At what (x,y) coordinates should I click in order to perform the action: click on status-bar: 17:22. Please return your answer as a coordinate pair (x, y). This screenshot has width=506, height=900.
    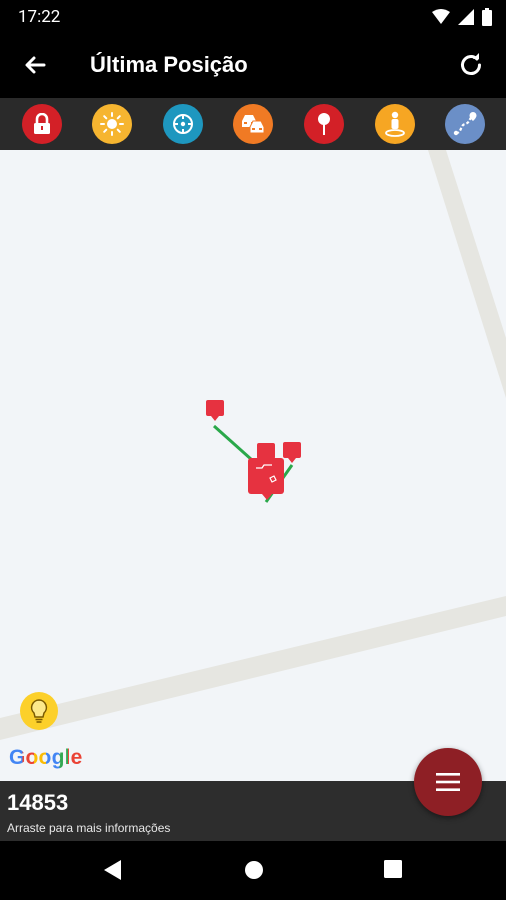
    Looking at the image, I should click on (253, 17).